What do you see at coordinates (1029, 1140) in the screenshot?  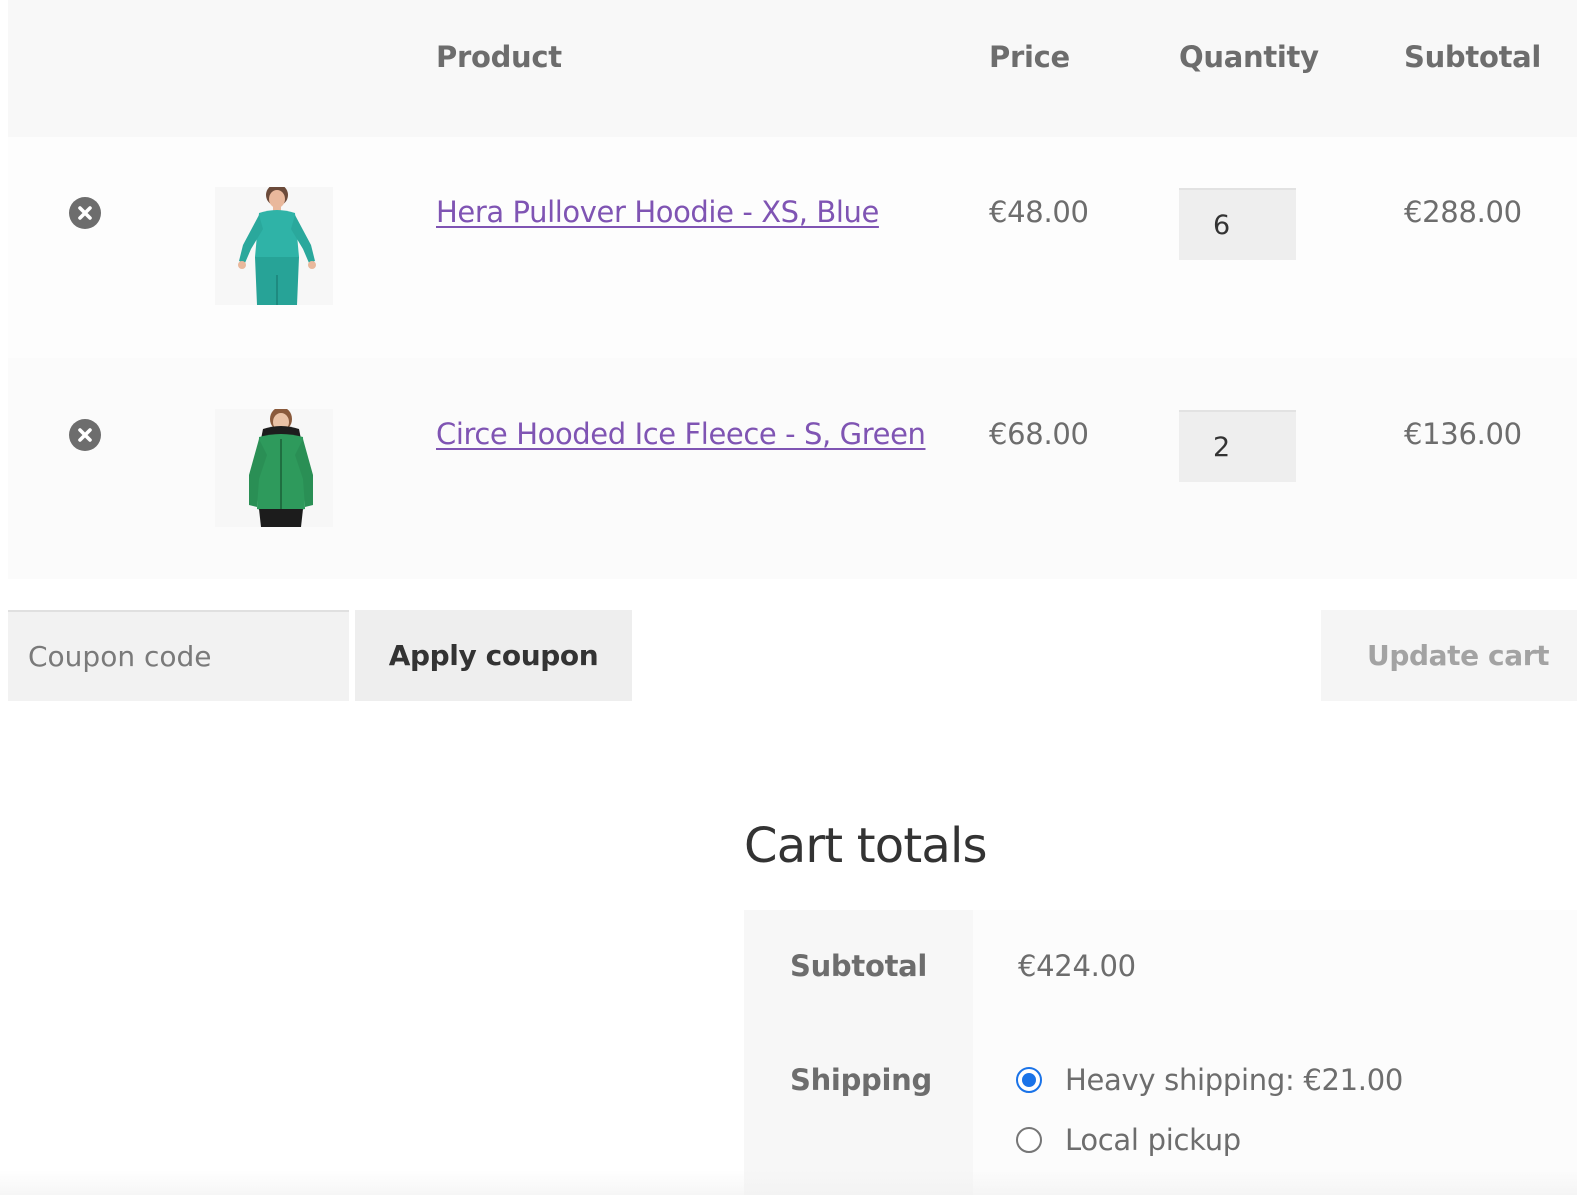 I see `radio-unselected-icon` at bounding box center [1029, 1140].